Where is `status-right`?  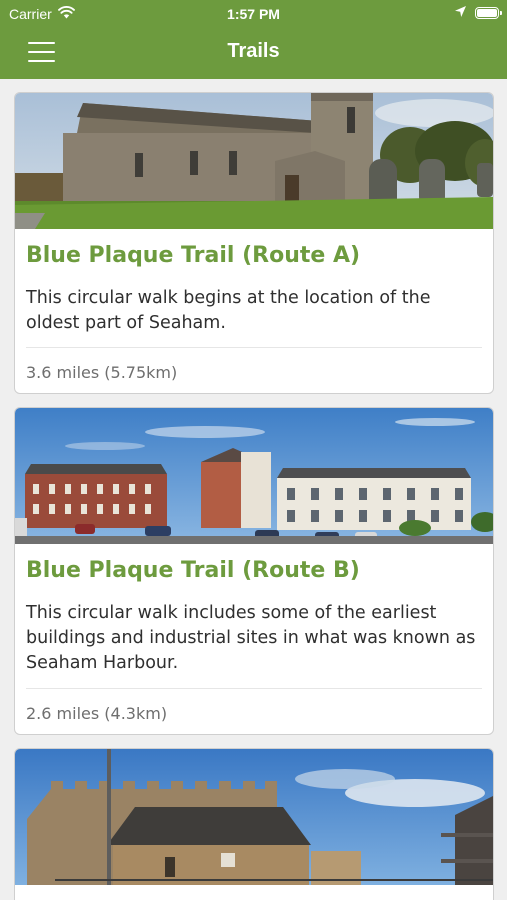 status-right is located at coordinates (478, 13).